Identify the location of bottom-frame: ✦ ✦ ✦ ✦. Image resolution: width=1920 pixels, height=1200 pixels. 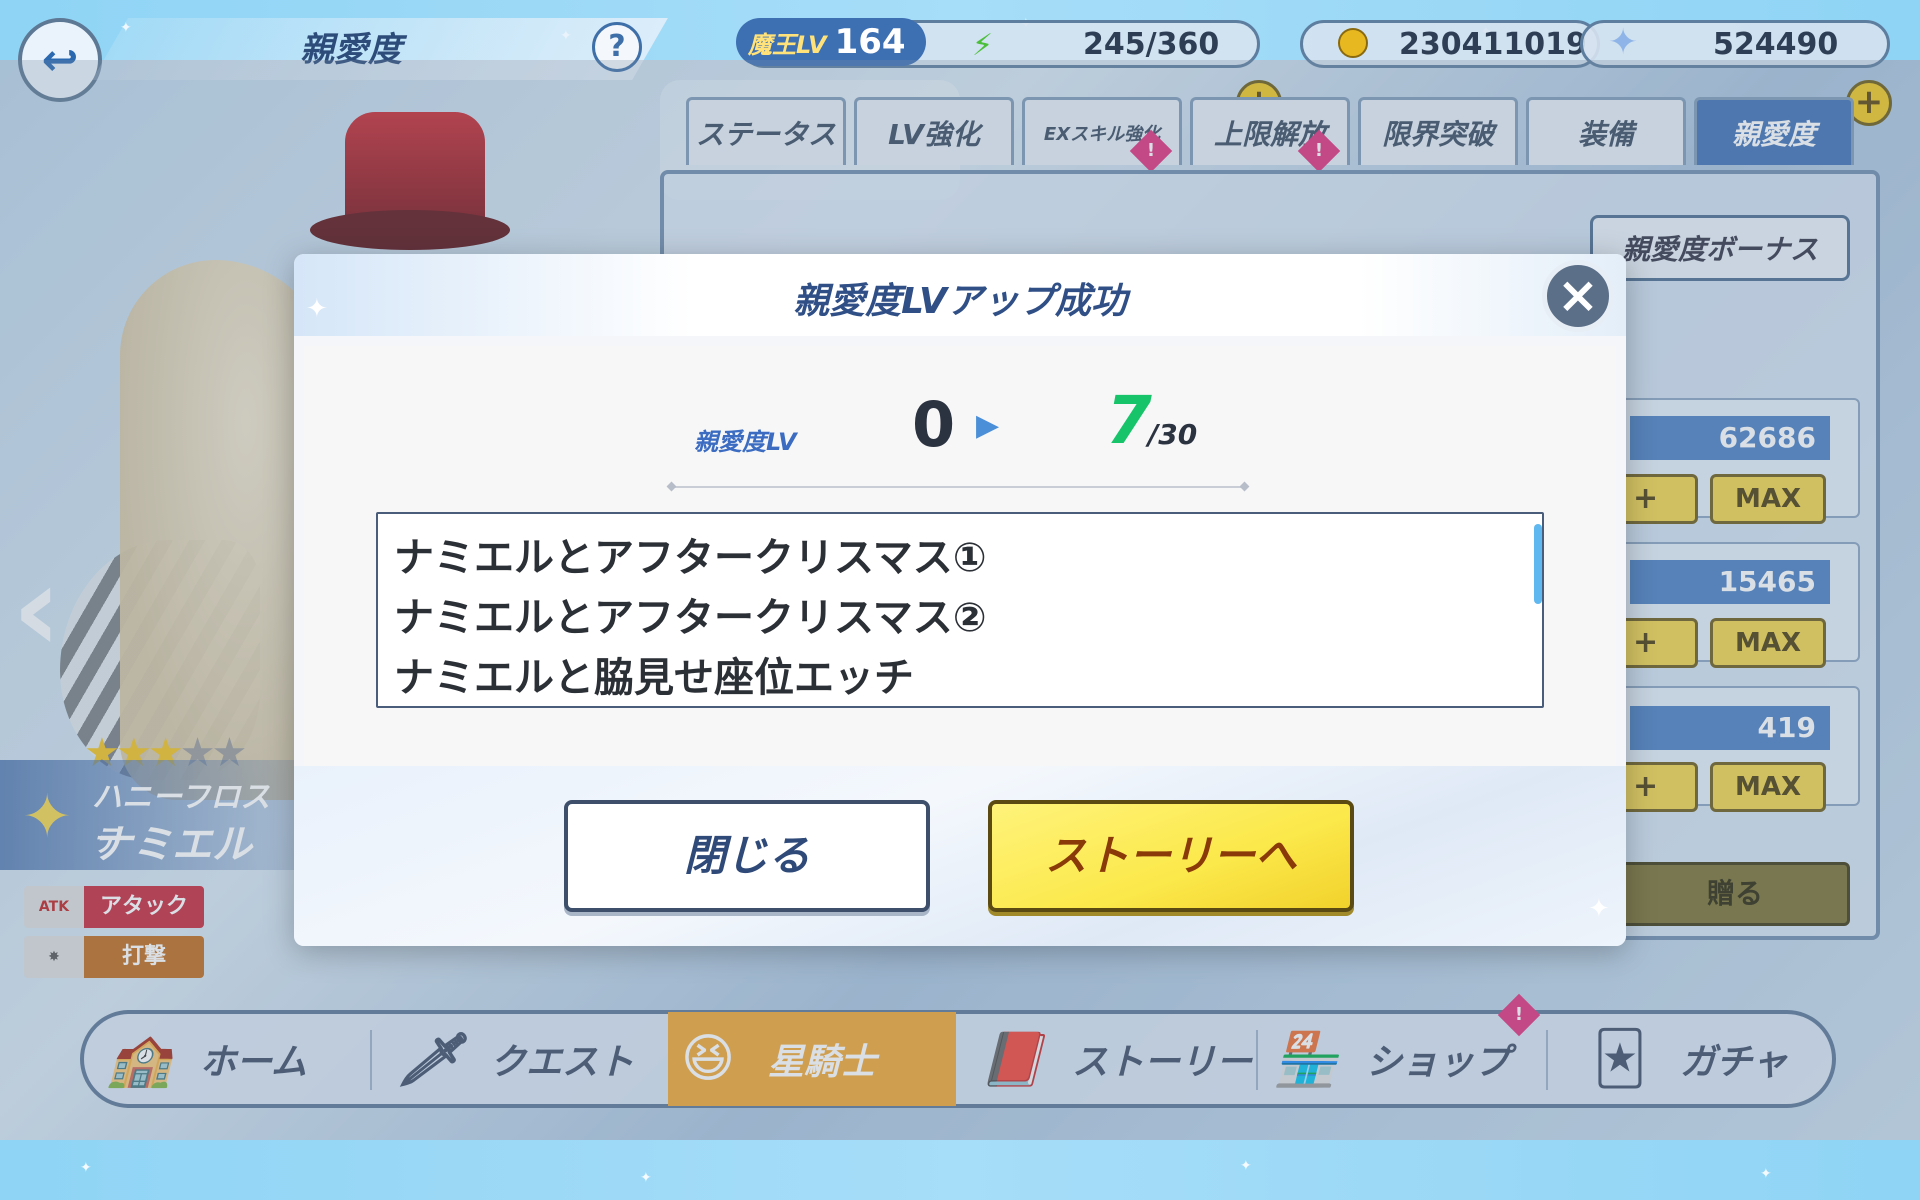
(960, 1170).